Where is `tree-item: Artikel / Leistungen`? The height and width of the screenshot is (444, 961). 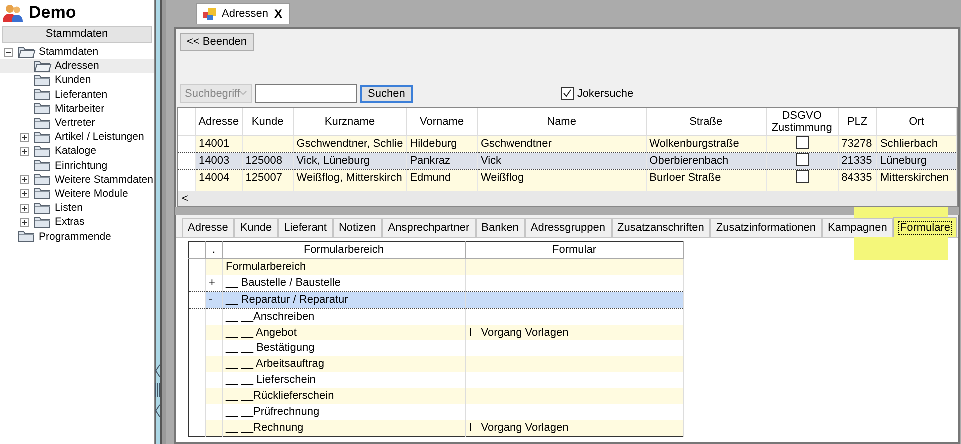
tree-item: Artikel / Leistungen is located at coordinates (77, 137).